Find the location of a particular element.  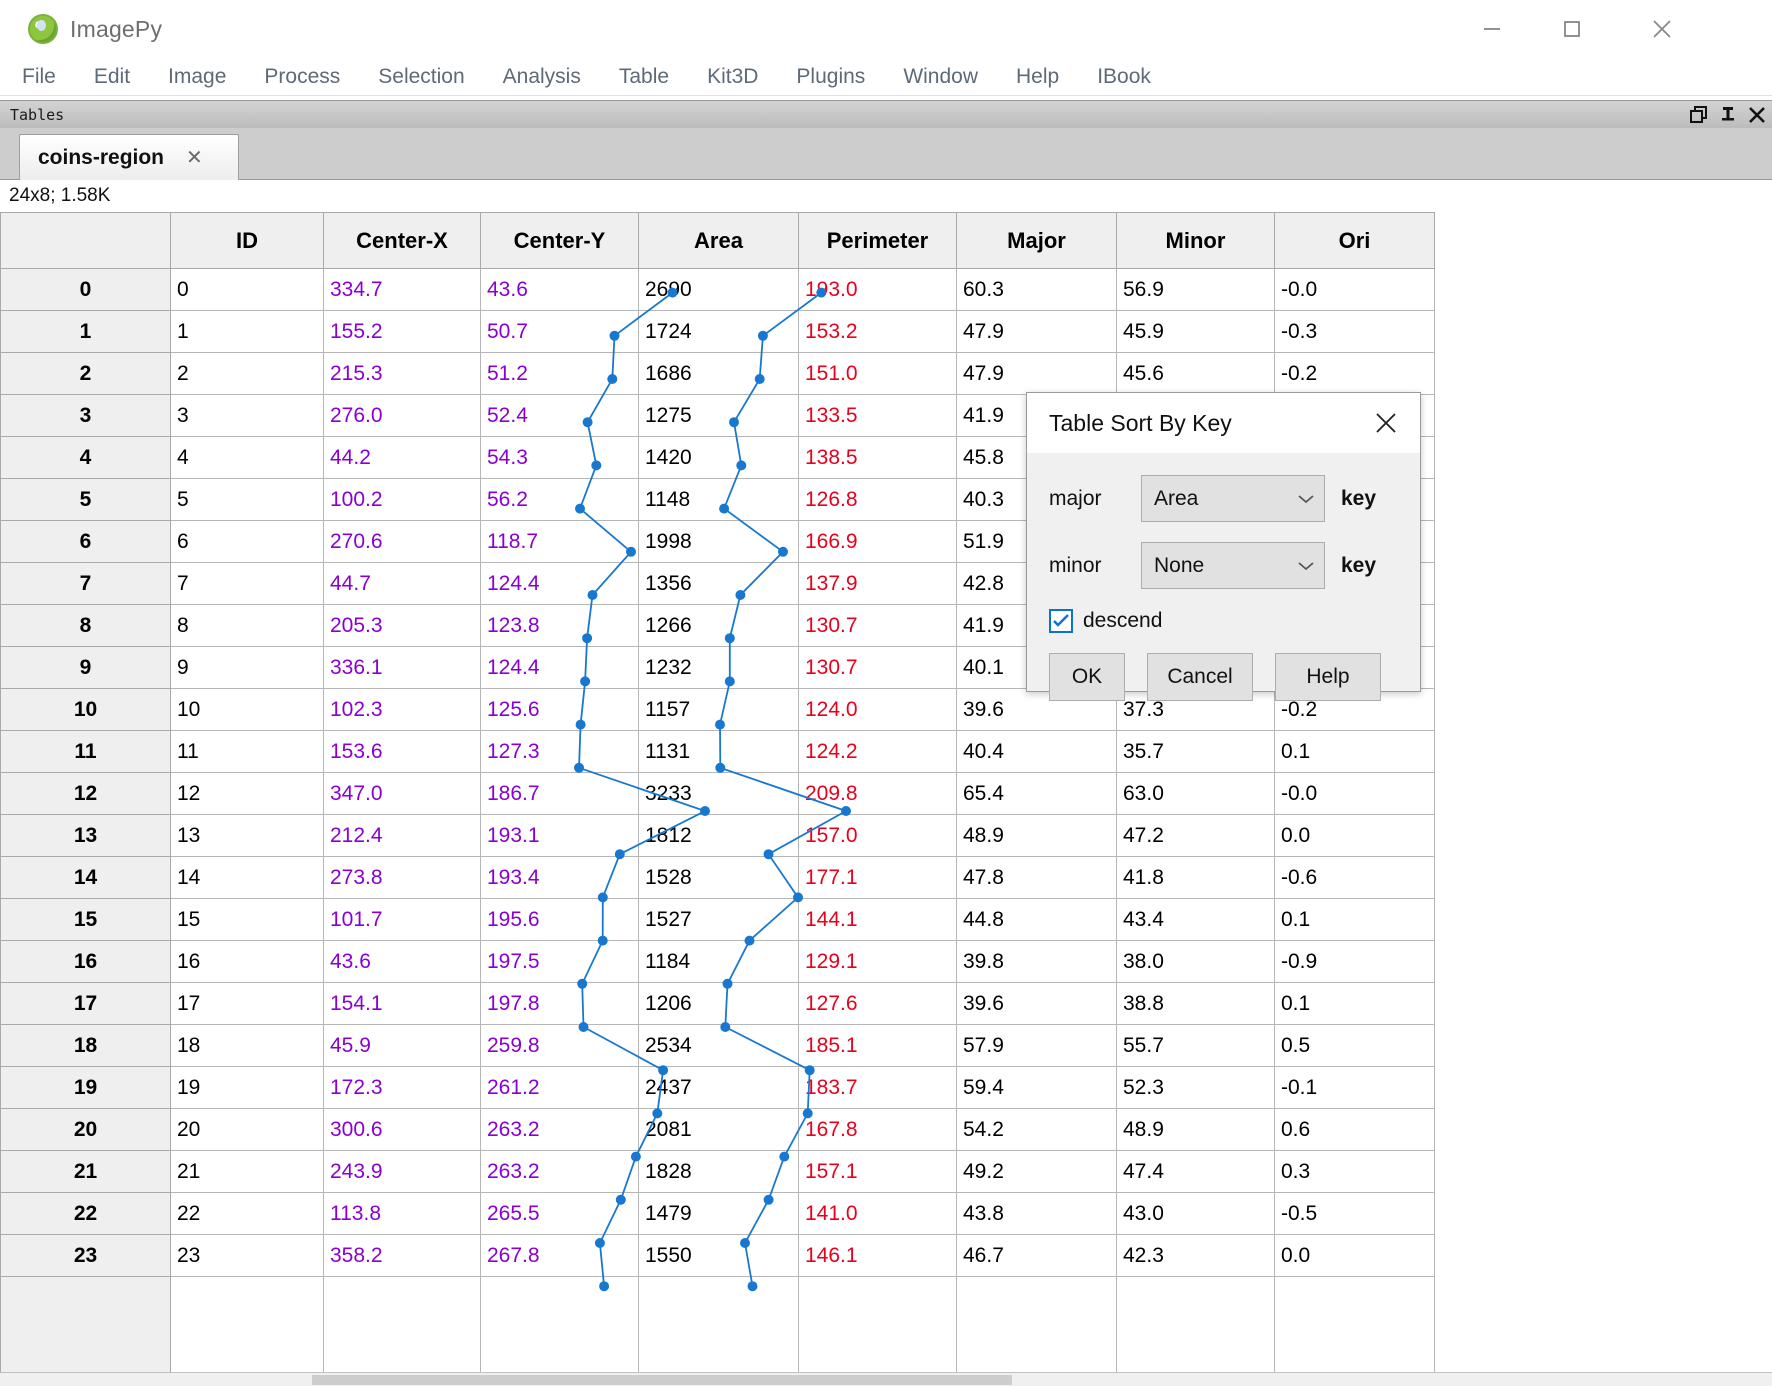

cell-area: 1232 is located at coordinates (718, 667).